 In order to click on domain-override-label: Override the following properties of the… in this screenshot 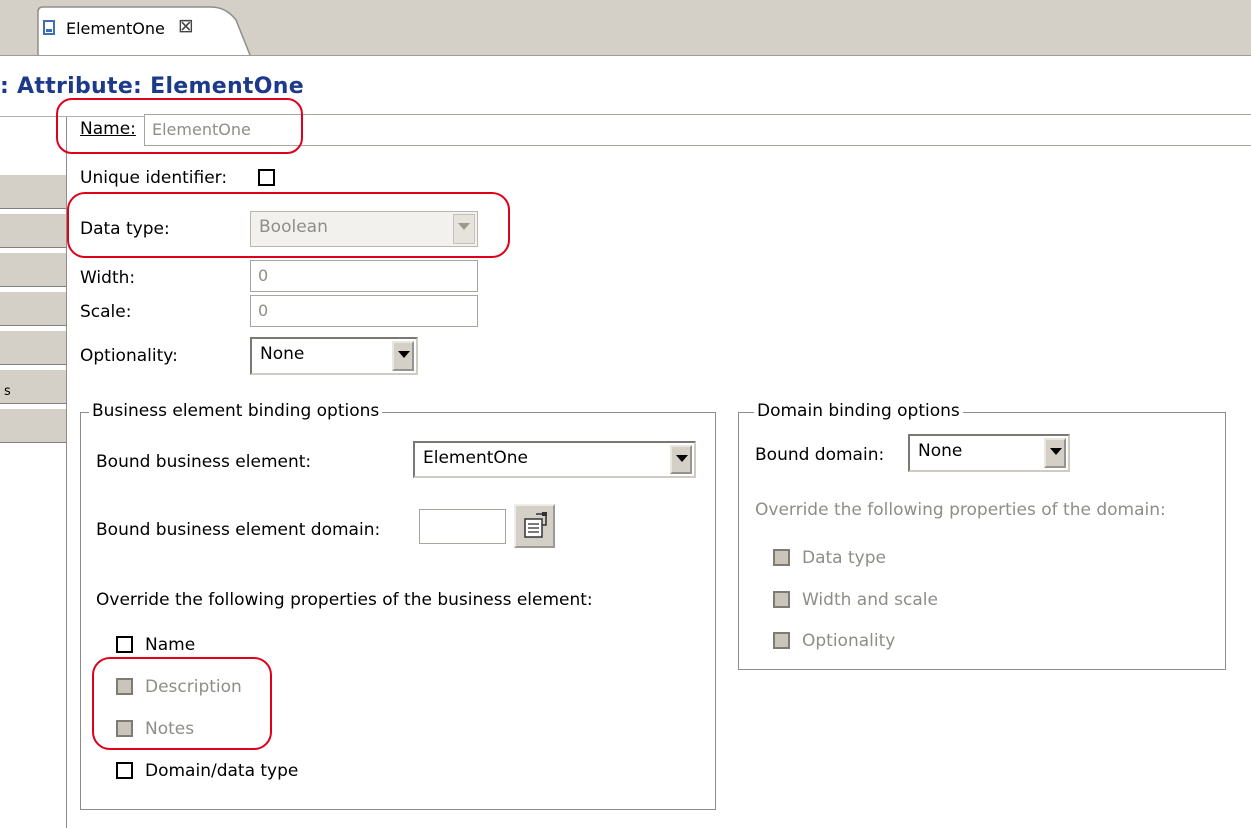, I will do `click(960, 510)`.